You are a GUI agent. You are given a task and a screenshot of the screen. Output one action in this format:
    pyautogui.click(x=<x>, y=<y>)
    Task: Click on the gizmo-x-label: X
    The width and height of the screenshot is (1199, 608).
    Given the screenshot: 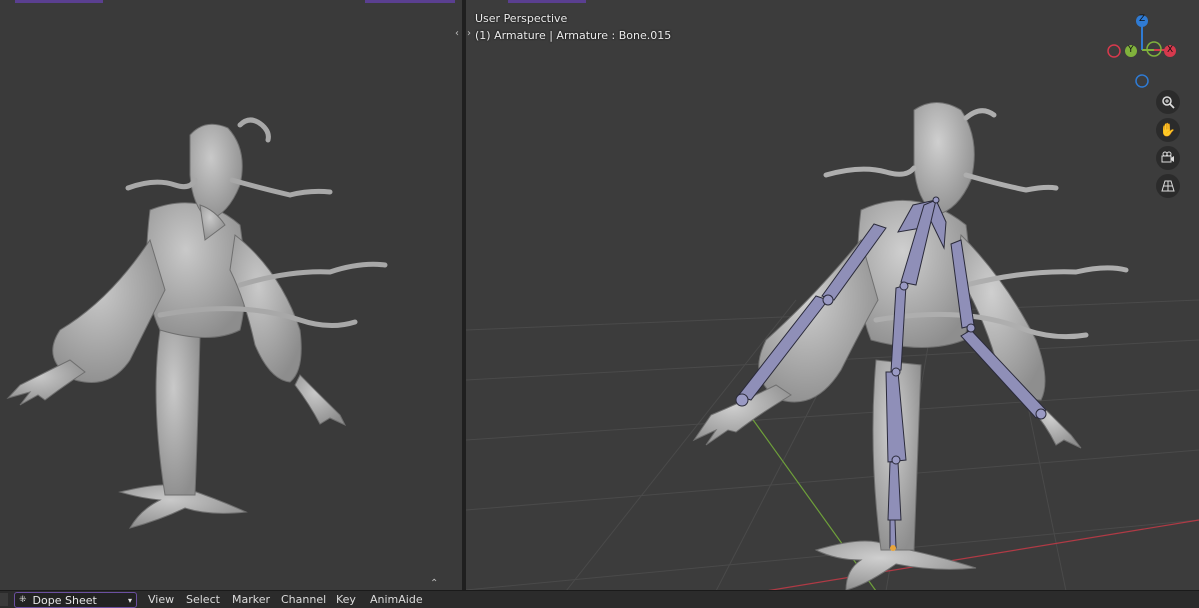 What is the action you would take?
    pyautogui.click(x=1170, y=50)
    